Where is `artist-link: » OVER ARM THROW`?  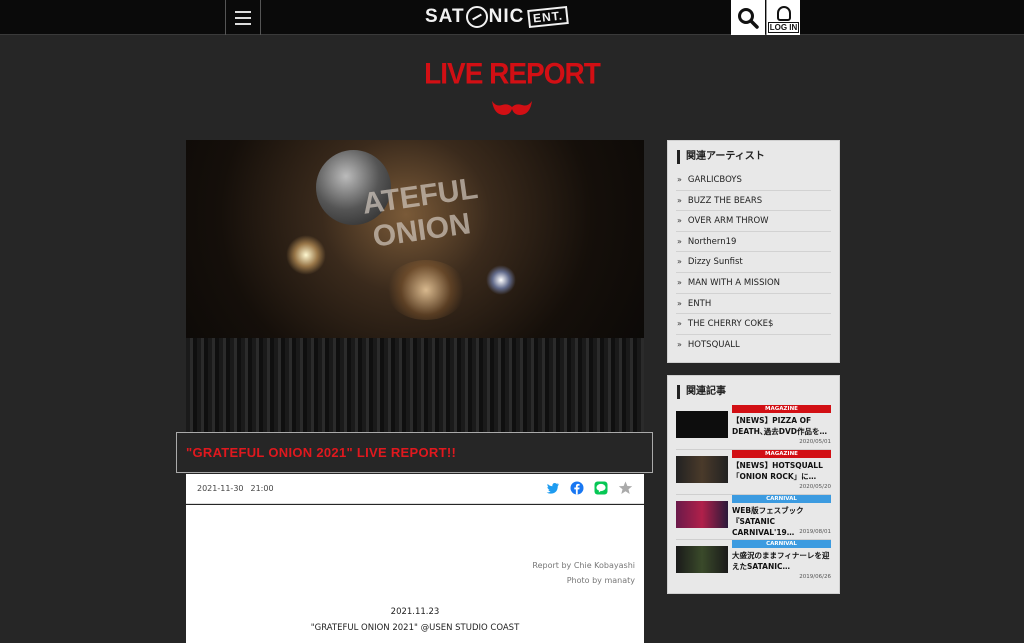 artist-link: » OVER ARM THROW is located at coordinates (753, 221).